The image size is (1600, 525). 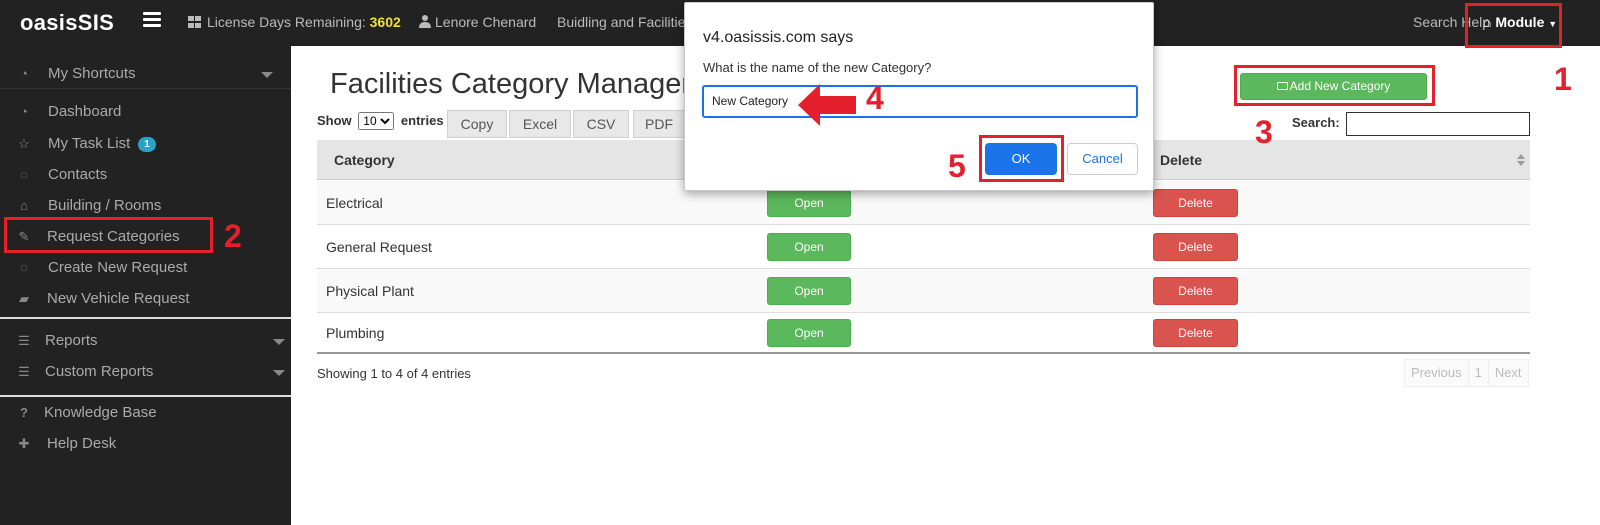 What do you see at coordinates (92, 73) in the screenshot?
I see `sidebar-item-label: My Shortcuts` at bounding box center [92, 73].